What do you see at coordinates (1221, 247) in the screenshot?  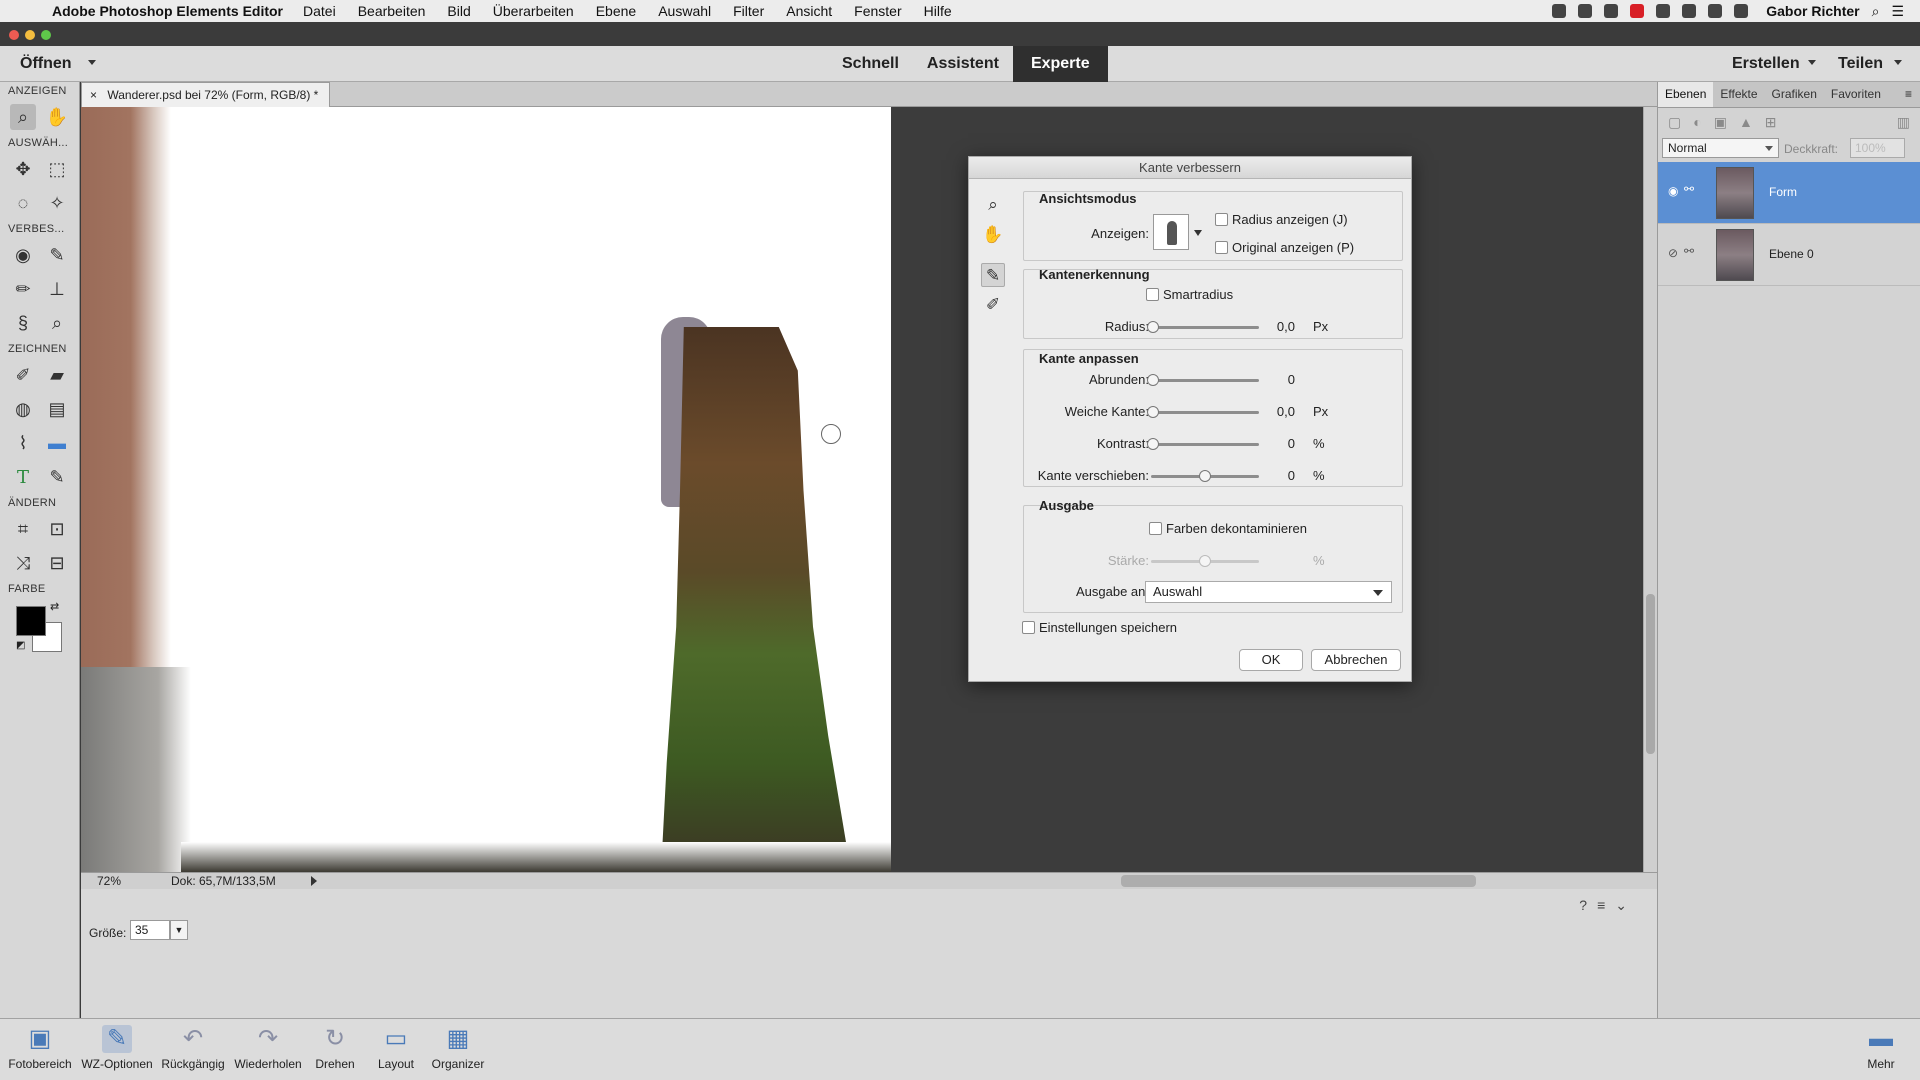 I see `show-original-checkbox` at bounding box center [1221, 247].